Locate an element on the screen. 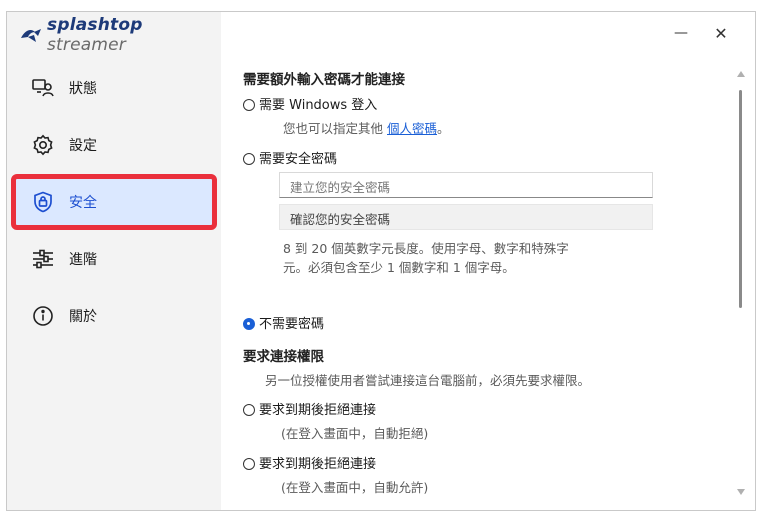 Image resolution: width=762 pixels, height=517 pixels. option-request-reject: 要求到期後拒絕連接 is located at coordinates (309, 408).